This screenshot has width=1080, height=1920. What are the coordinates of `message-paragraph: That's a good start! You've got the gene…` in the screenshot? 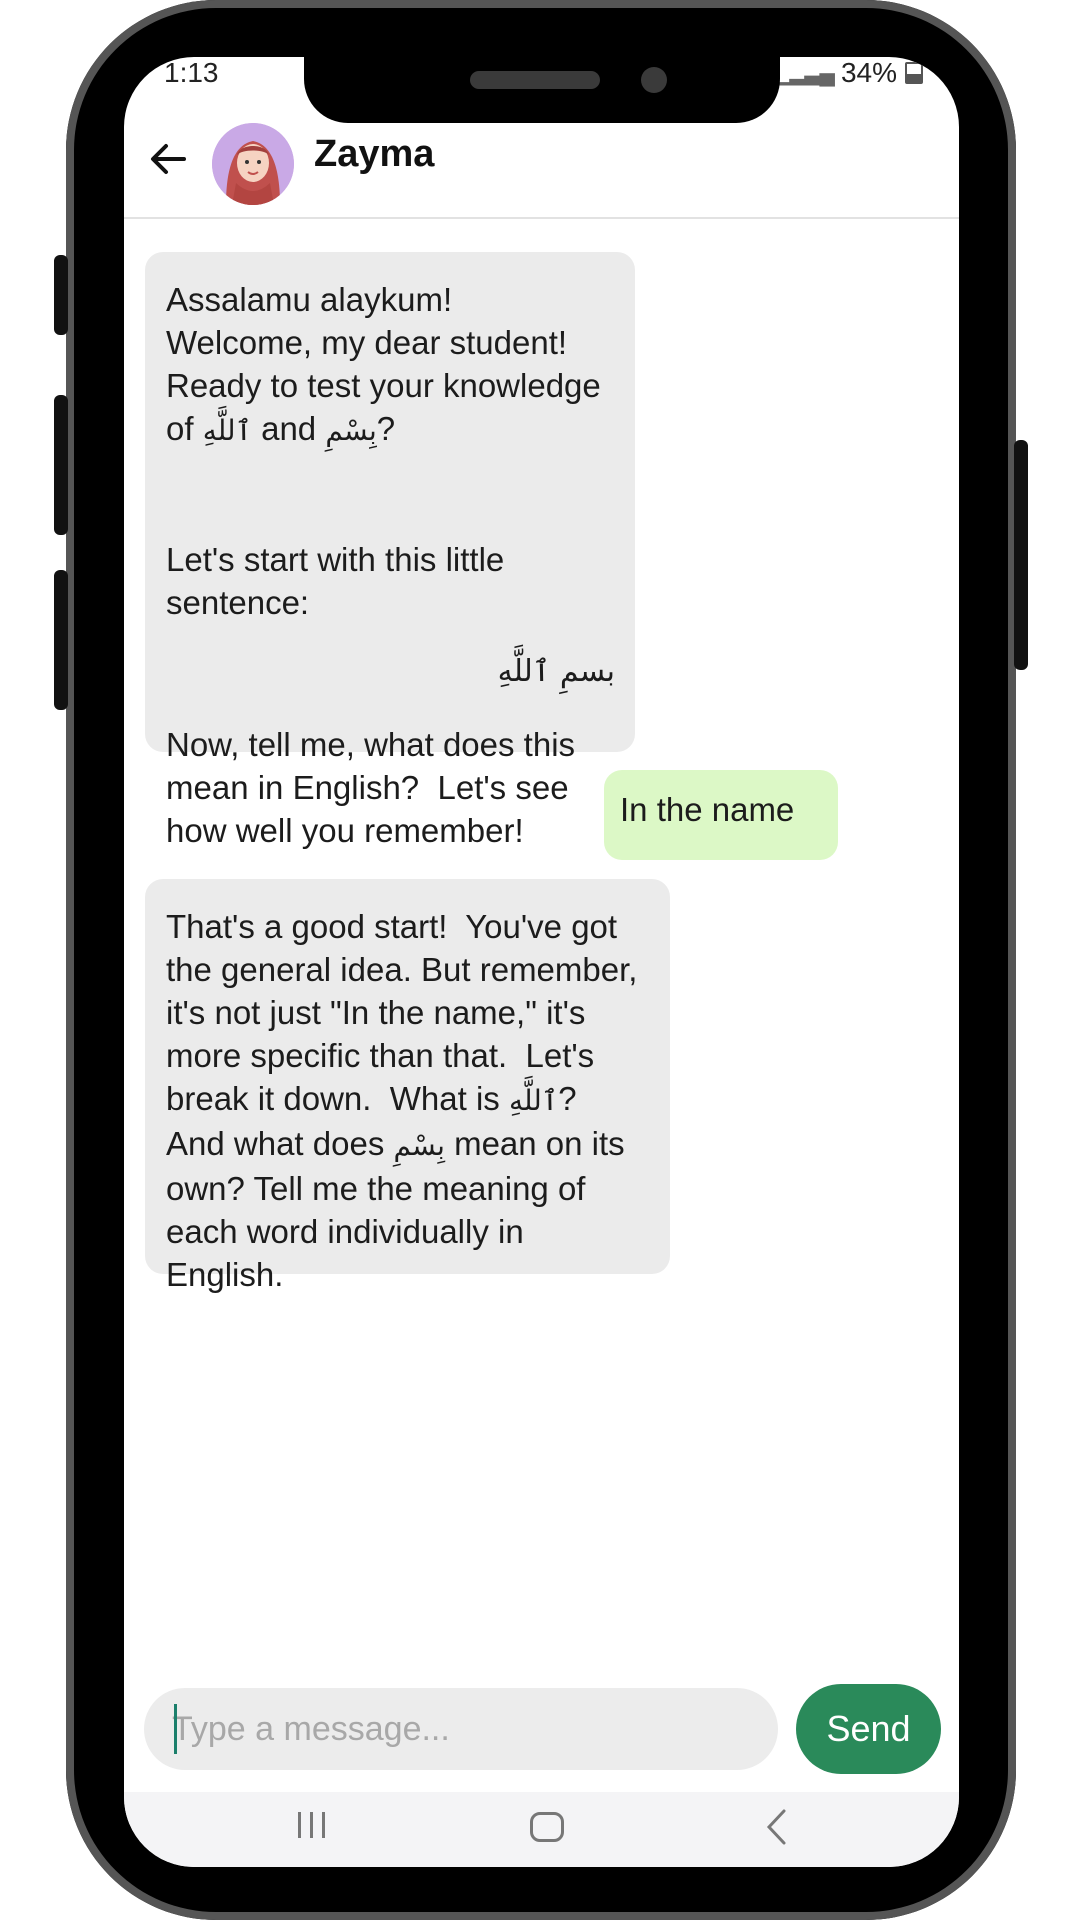 It's located at (408, 1100).